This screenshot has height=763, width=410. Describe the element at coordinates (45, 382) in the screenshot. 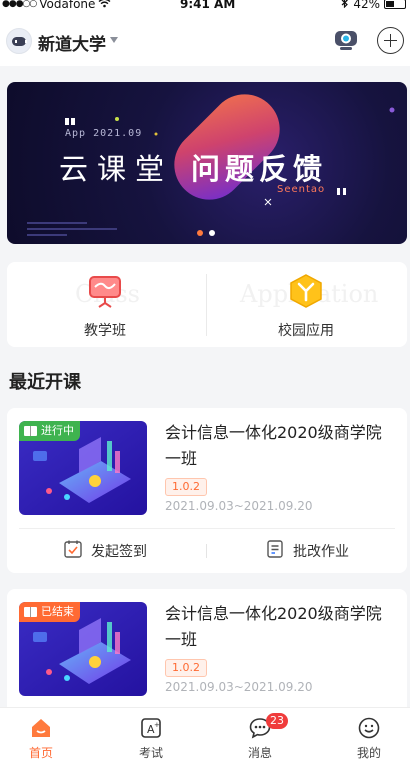

I see `section-title-recent: 最近开课` at that location.